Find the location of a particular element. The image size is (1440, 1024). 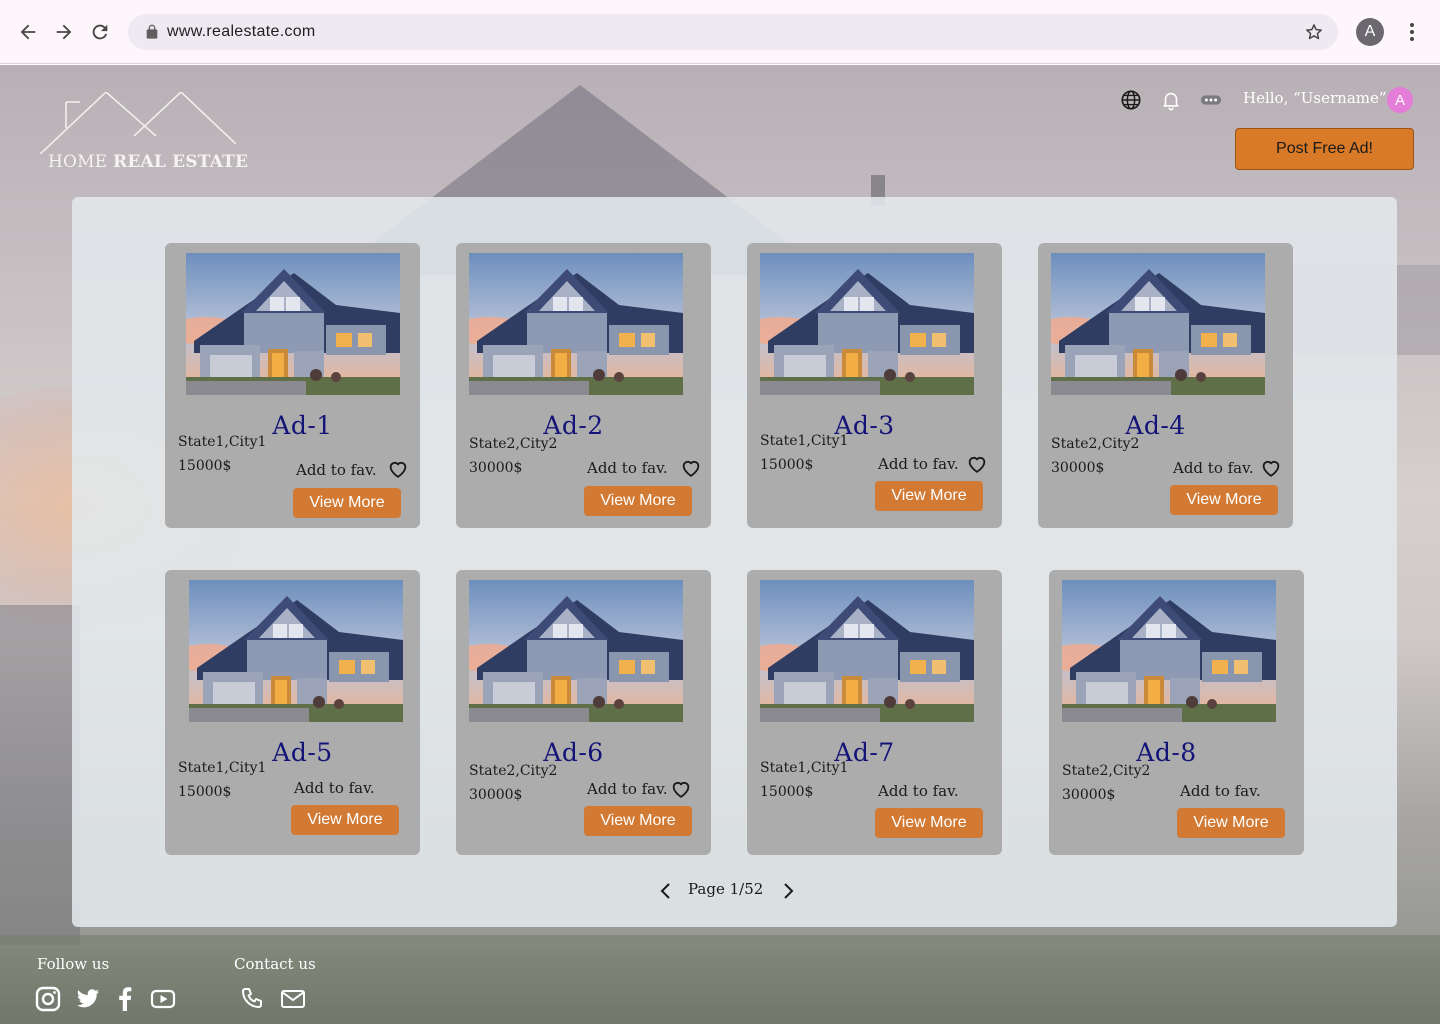

logo-text-real-estate: REAL ESTATE is located at coordinates (181, 162).